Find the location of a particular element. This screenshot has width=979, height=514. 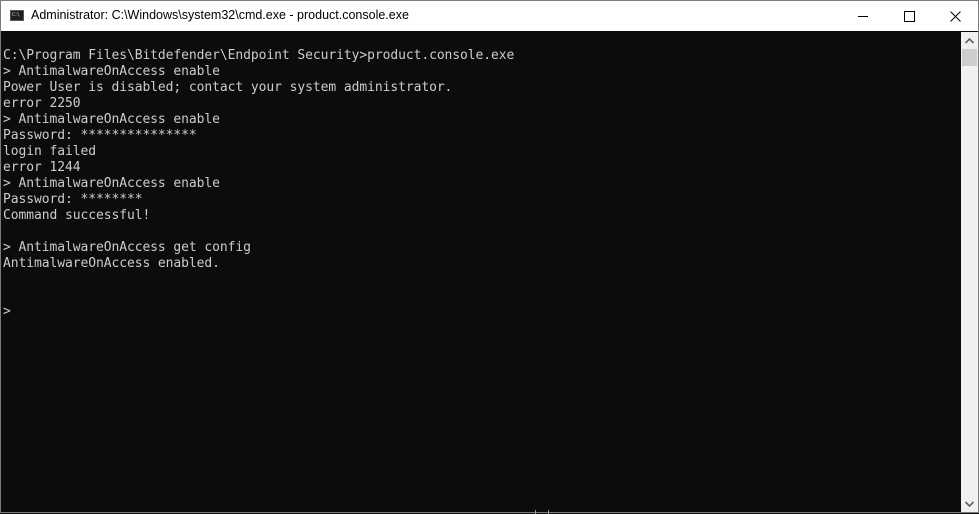

console-line: Password: *************** is located at coordinates (100, 135).